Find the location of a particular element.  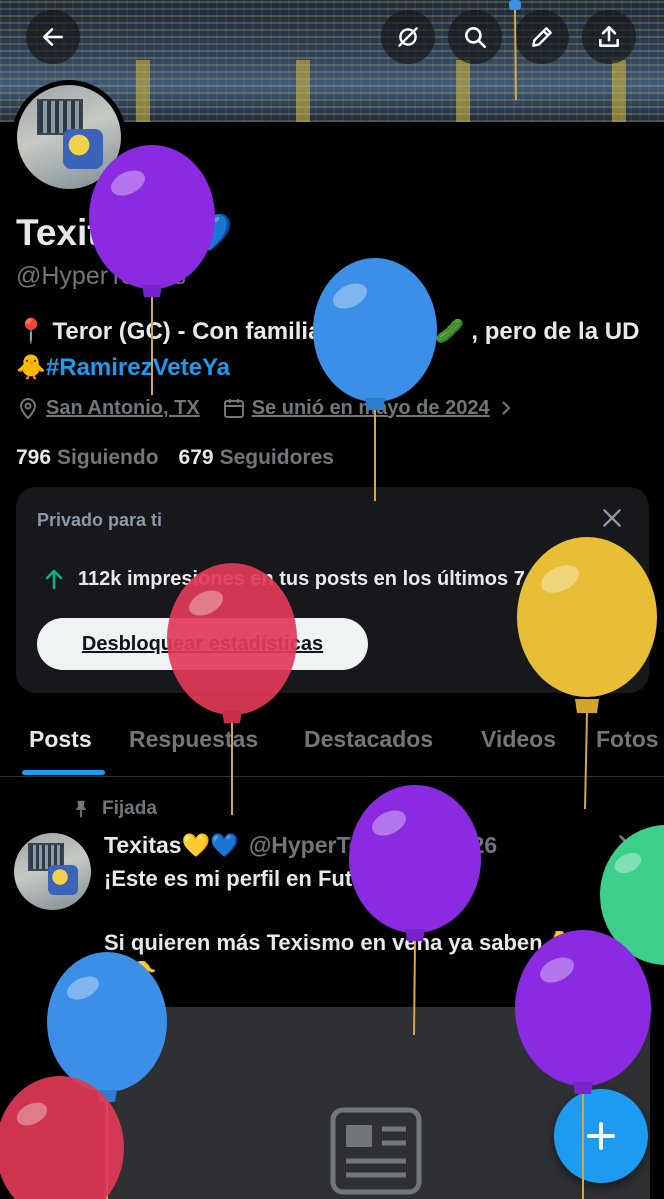

x-logo-icon is located at coordinates (630, 846).